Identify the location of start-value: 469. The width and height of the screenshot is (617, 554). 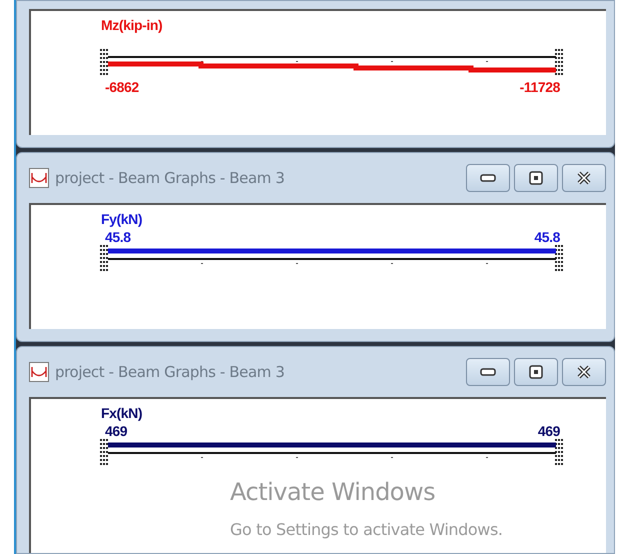
(116, 431).